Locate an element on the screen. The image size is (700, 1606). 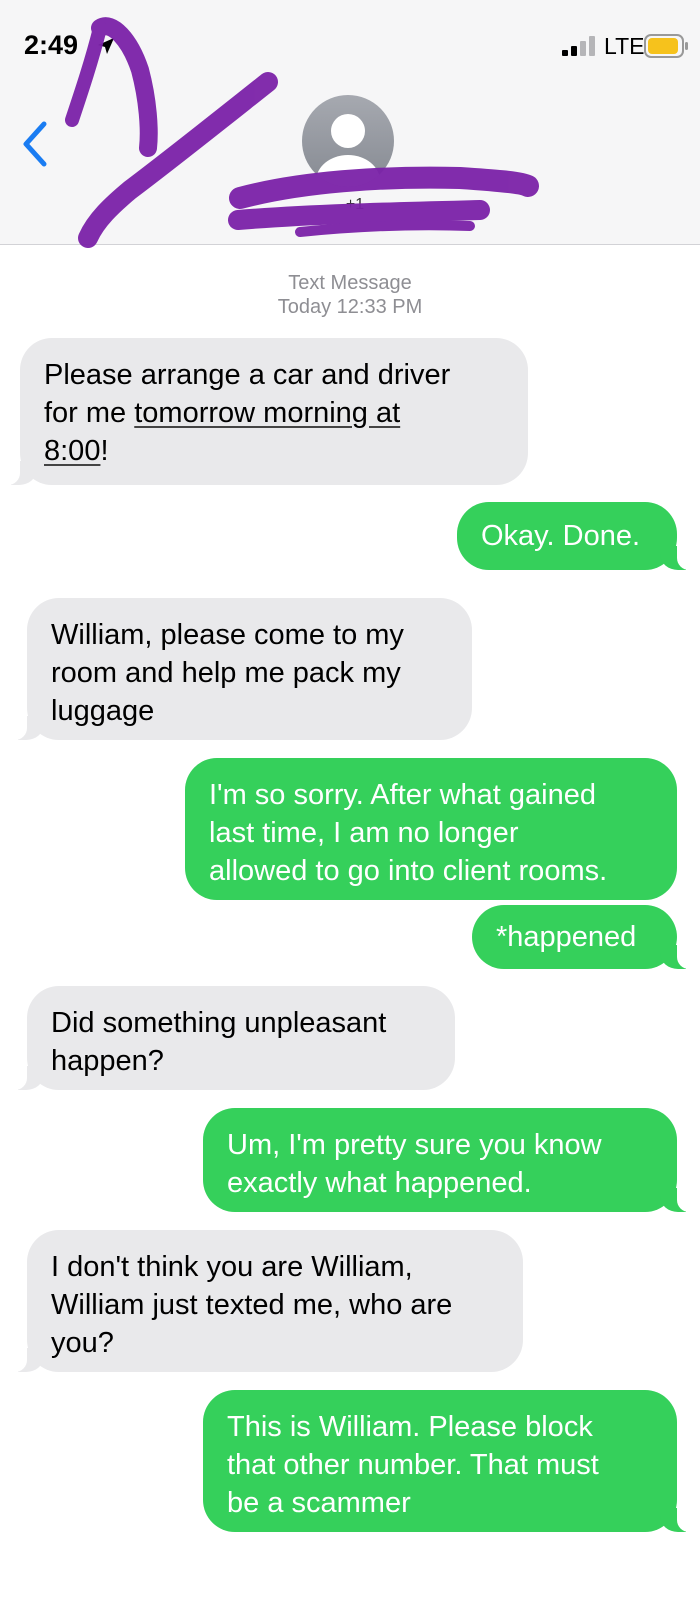
contact-name: +1 is located at coordinates (355, 205).